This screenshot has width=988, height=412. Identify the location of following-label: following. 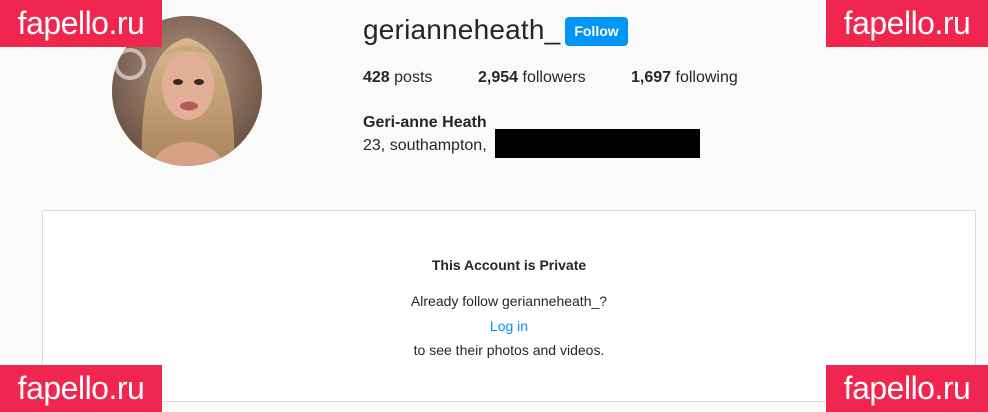
(706, 77).